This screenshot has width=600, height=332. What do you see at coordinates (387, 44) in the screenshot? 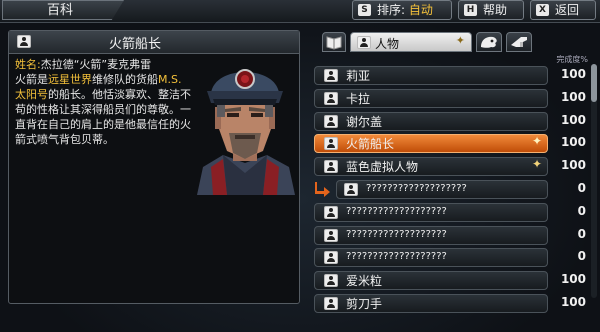
I see `tab-characters-label: 人物` at bounding box center [387, 44].